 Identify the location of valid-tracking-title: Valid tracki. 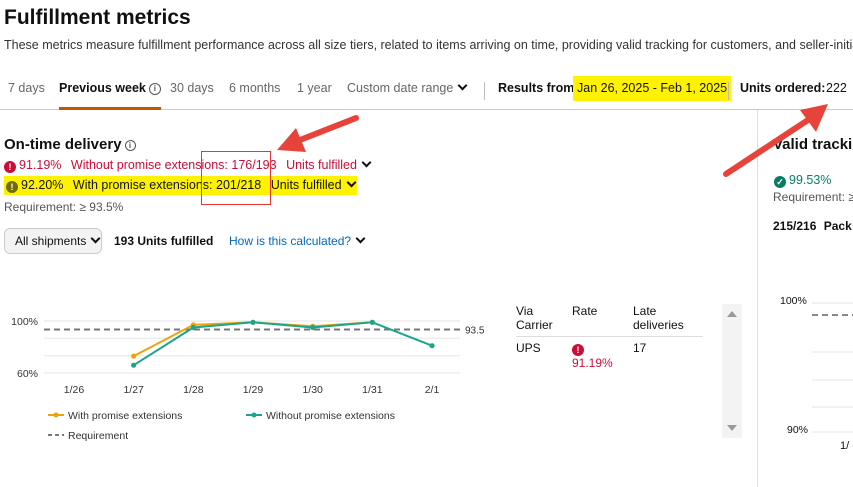
(813, 144).